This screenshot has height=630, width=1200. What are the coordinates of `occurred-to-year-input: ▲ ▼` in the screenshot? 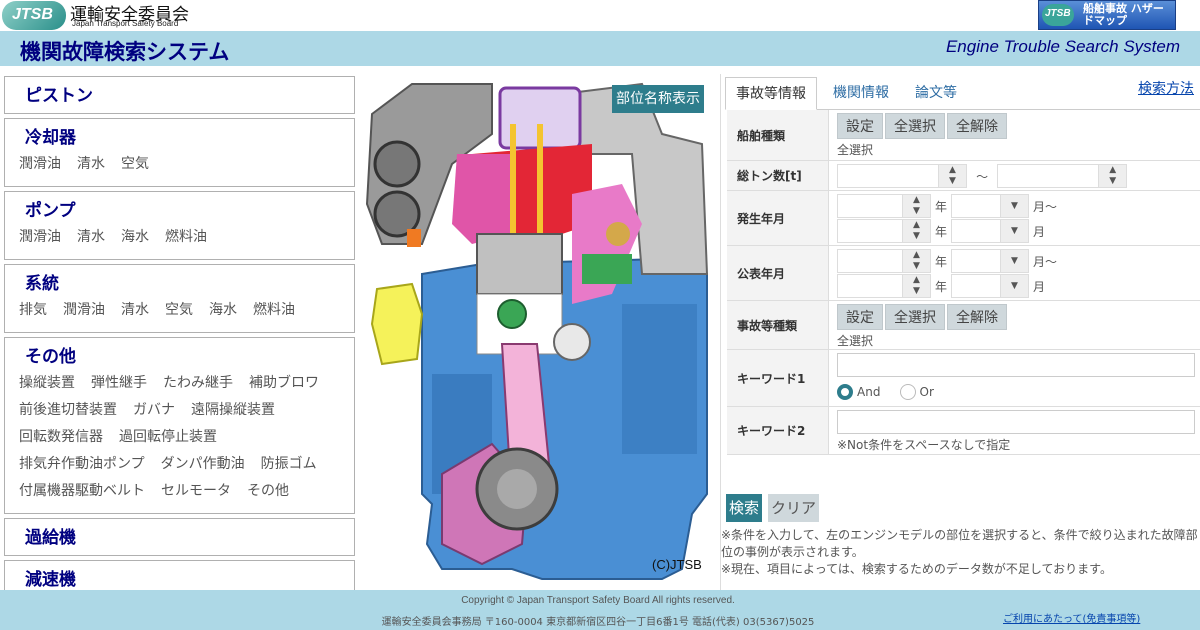 It's located at (884, 231).